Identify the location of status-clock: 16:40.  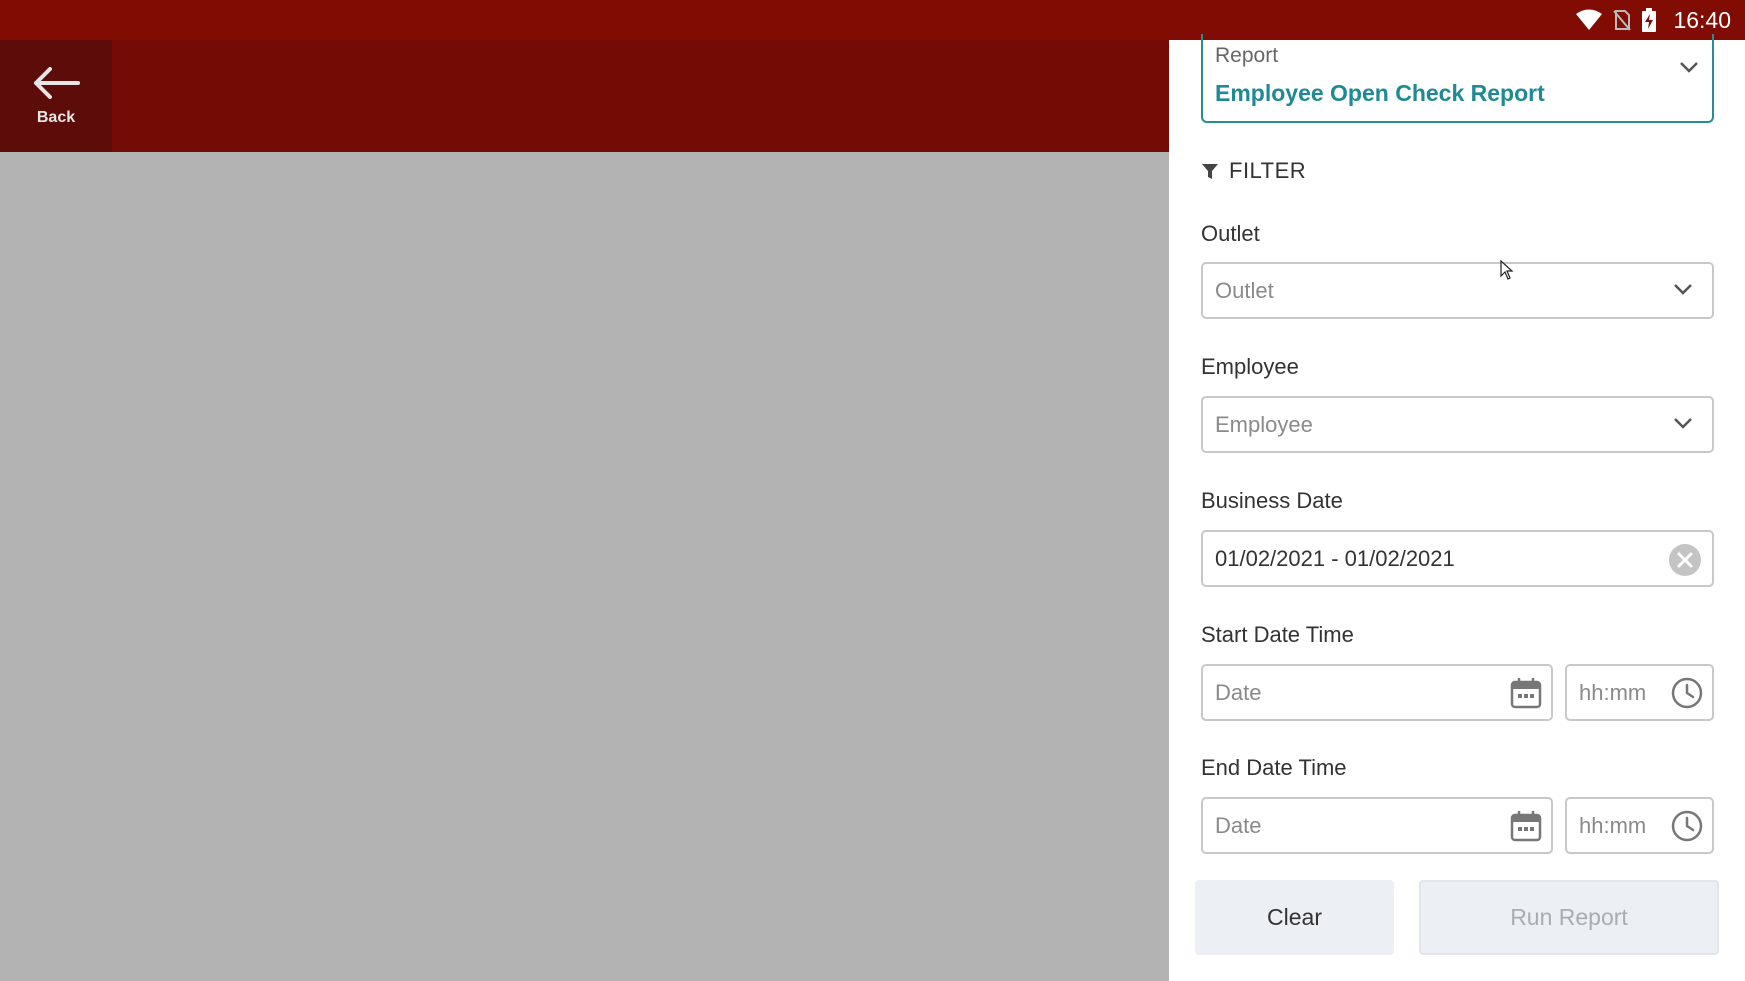
(1702, 19).